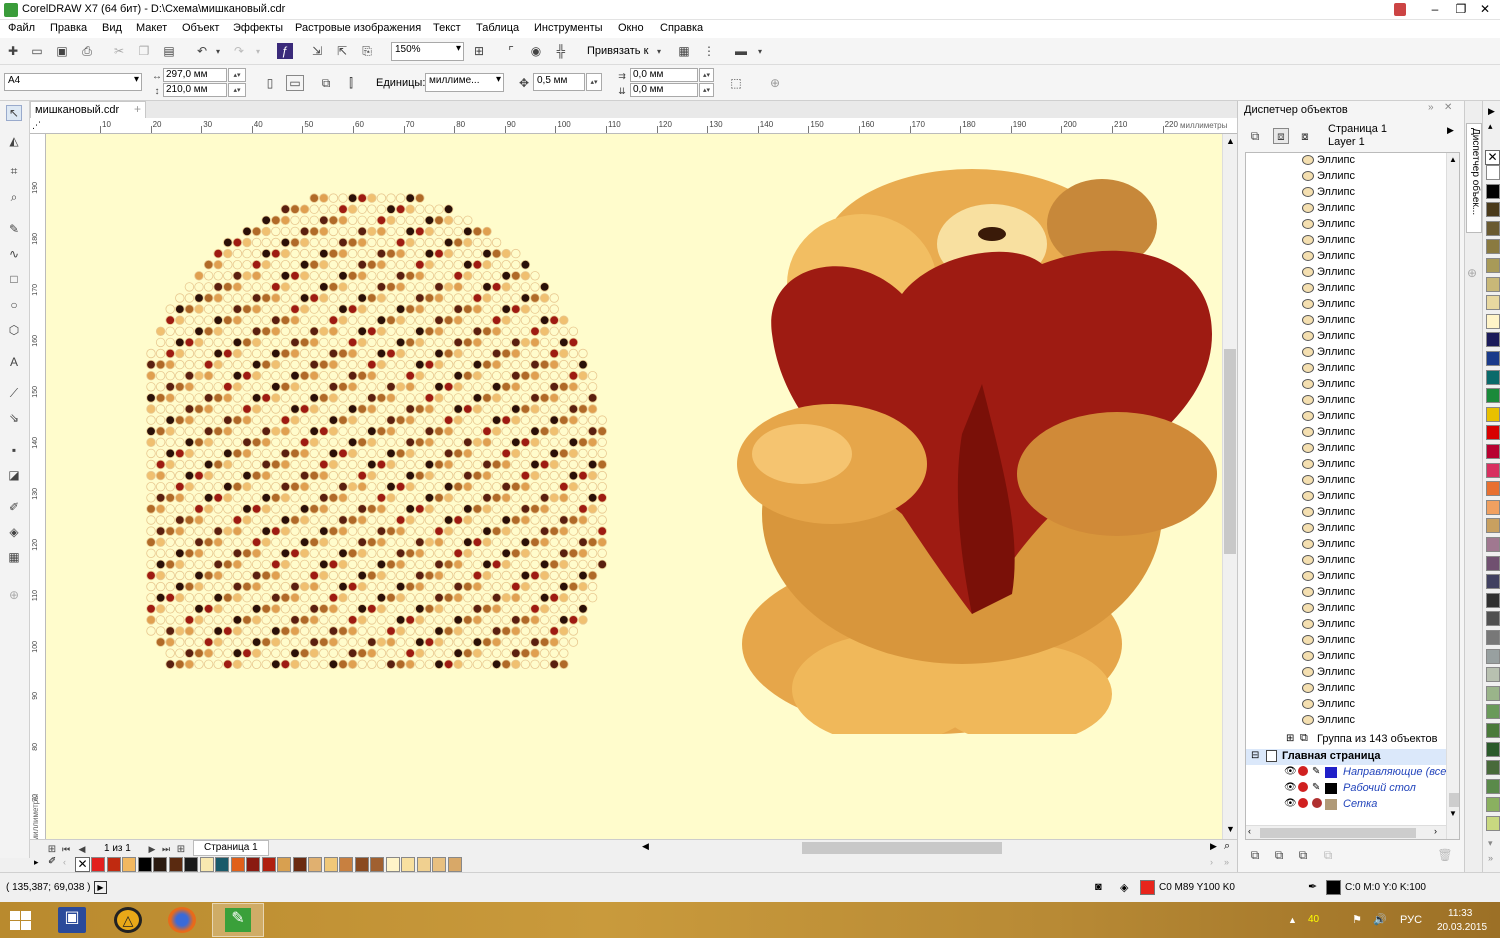 This screenshot has width=1500, height=938. I want to click on freehand-tool-icon: ✎, so click(14, 229).